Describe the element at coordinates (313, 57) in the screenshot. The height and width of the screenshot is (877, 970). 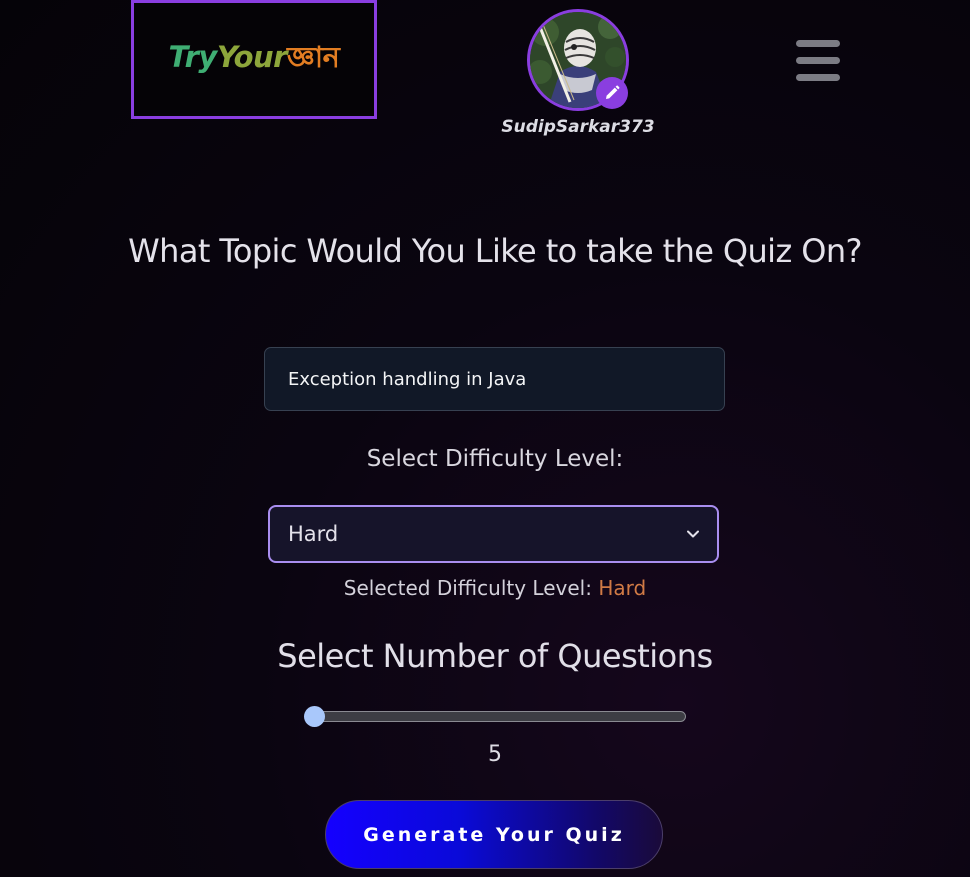
I see `logo-part-gyan: জ্ঞান` at that location.